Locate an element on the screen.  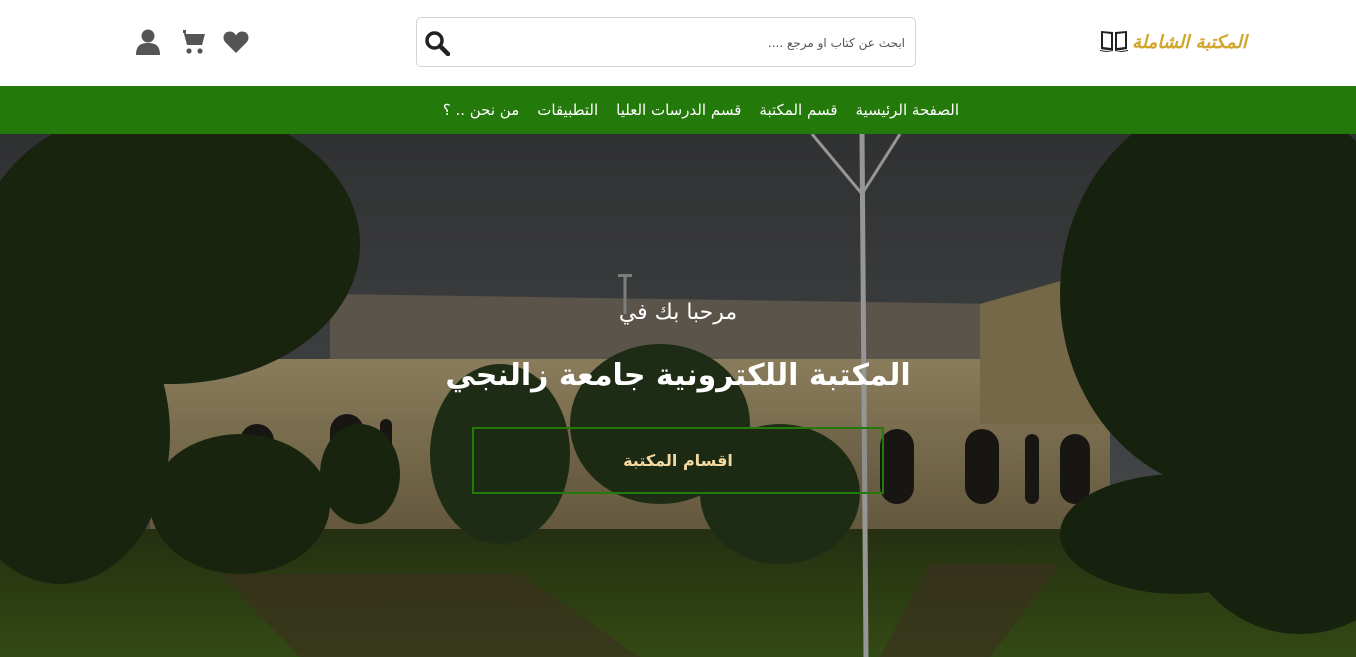
book-icon is located at coordinates (1114, 42).